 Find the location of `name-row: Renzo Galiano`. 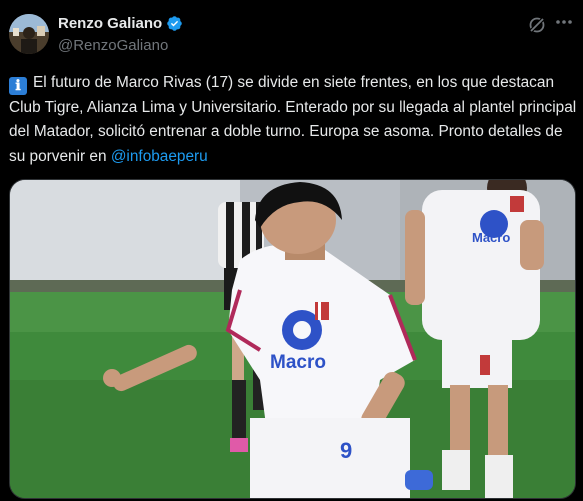

name-row: Renzo Galiano is located at coordinates (120, 23).